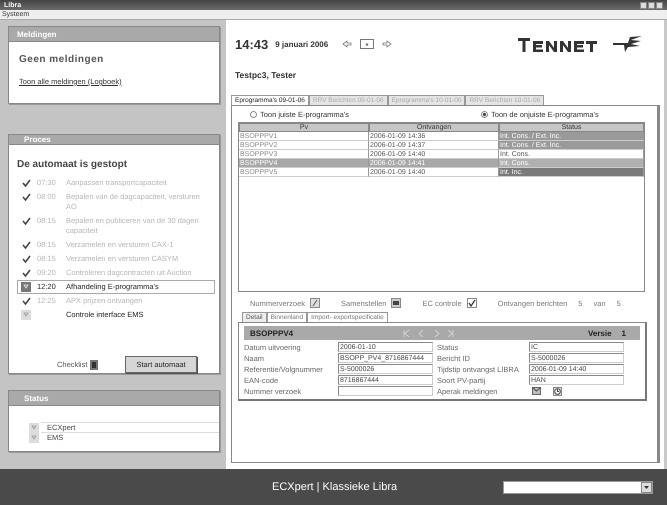 This screenshot has width=667, height=505. Describe the element at coordinates (624, 333) in the screenshot. I see `version-number: 1` at that location.